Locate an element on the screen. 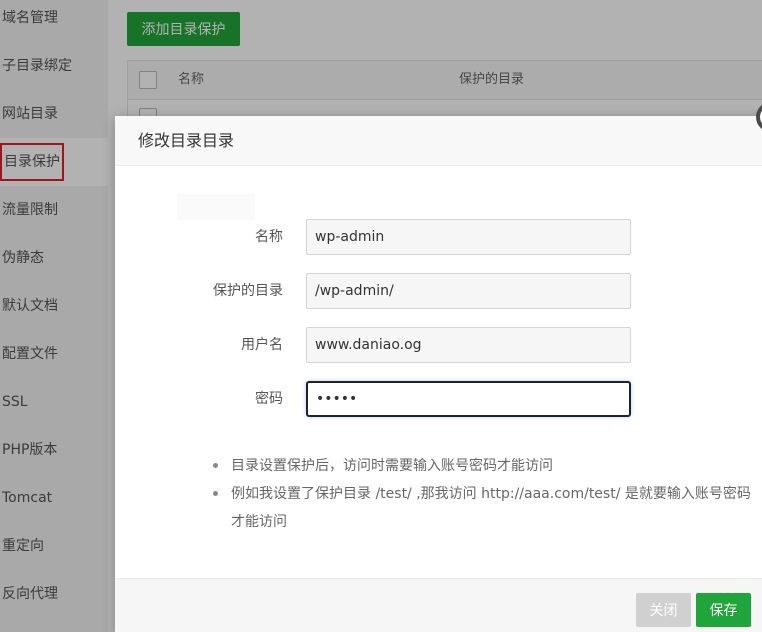 The height and width of the screenshot is (632, 762). form-row-username: 用户名 is located at coordinates (438, 345).